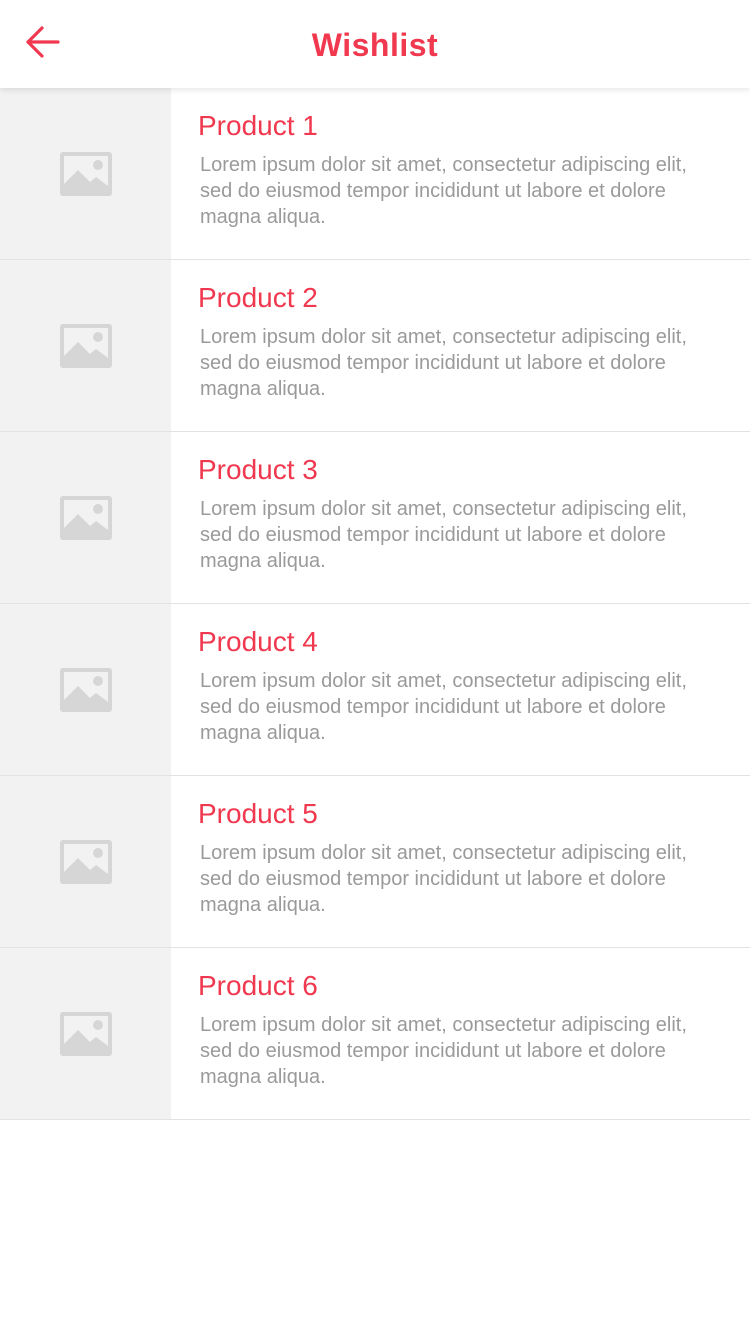  Describe the element at coordinates (258, 125) in the screenshot. I see `product-name: Product 1` at that location.